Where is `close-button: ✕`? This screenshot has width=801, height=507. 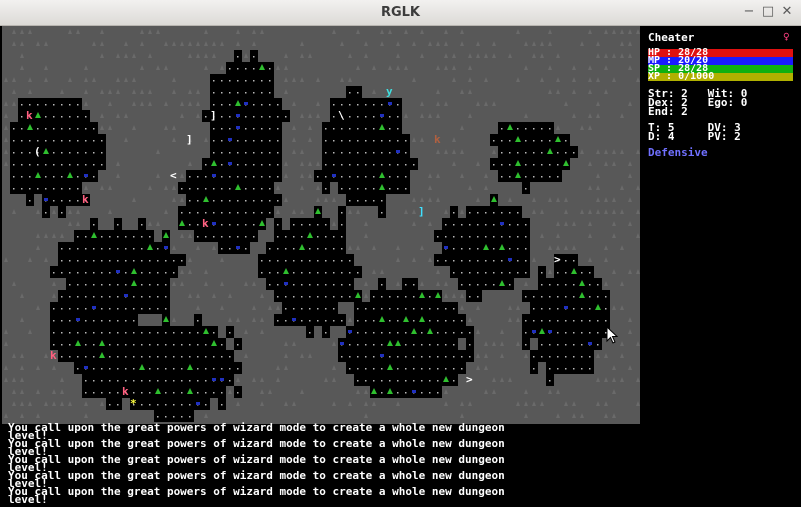 close-button: ✕ is located at coordinates (787, 12).